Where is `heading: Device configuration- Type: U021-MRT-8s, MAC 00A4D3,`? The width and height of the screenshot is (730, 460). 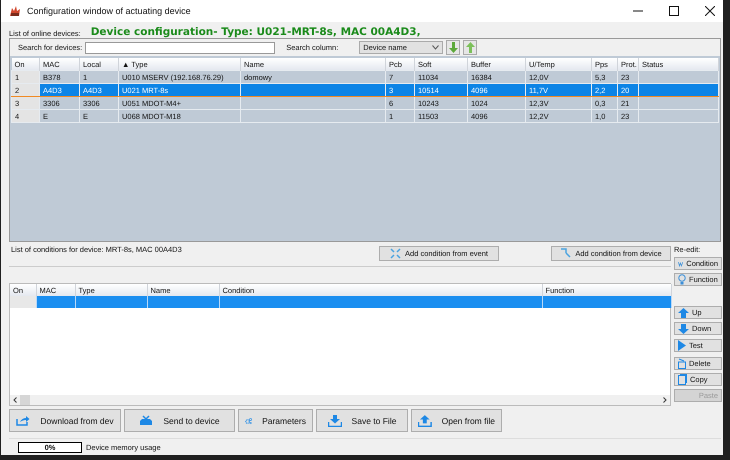 heading: Device configuration- Type: U021-MRT-8s, MAC 00A4D3, is located at coordinates (255, 32).